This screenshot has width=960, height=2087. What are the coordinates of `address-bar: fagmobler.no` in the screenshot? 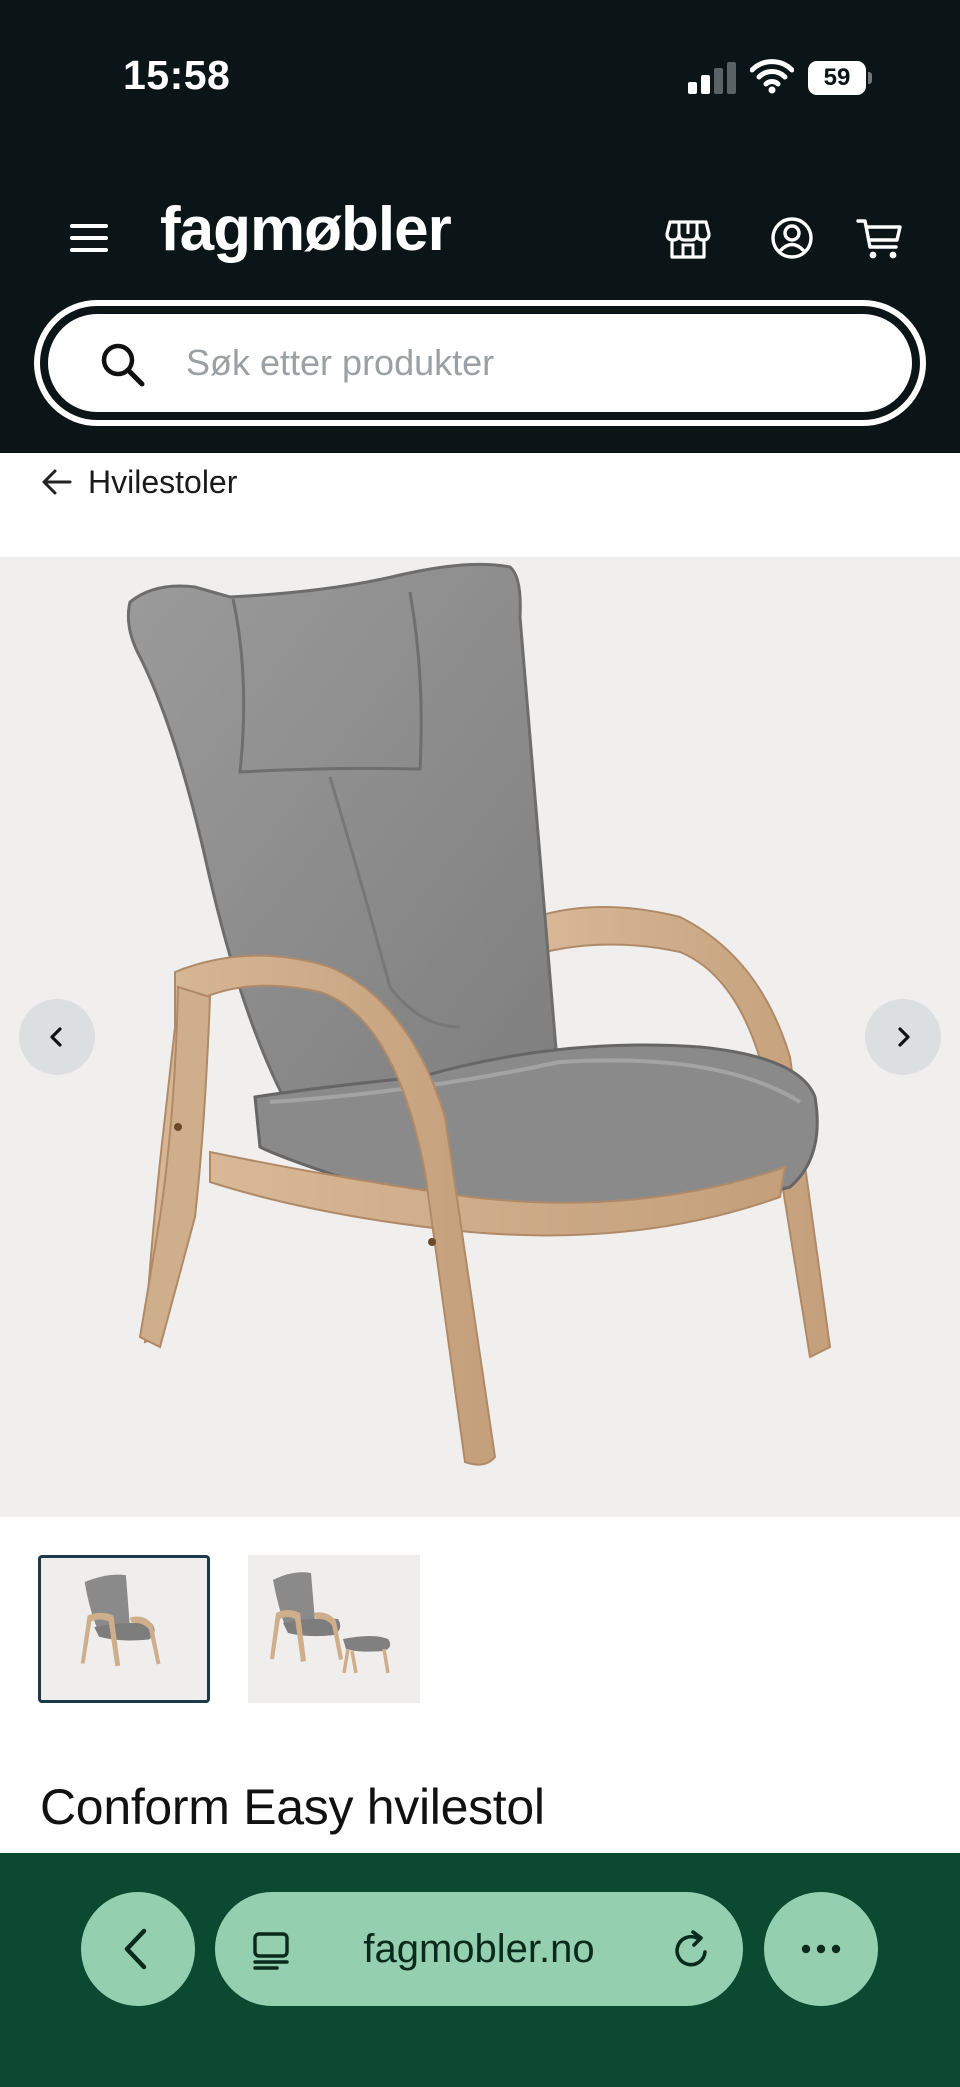 It's located at (479, 1949).